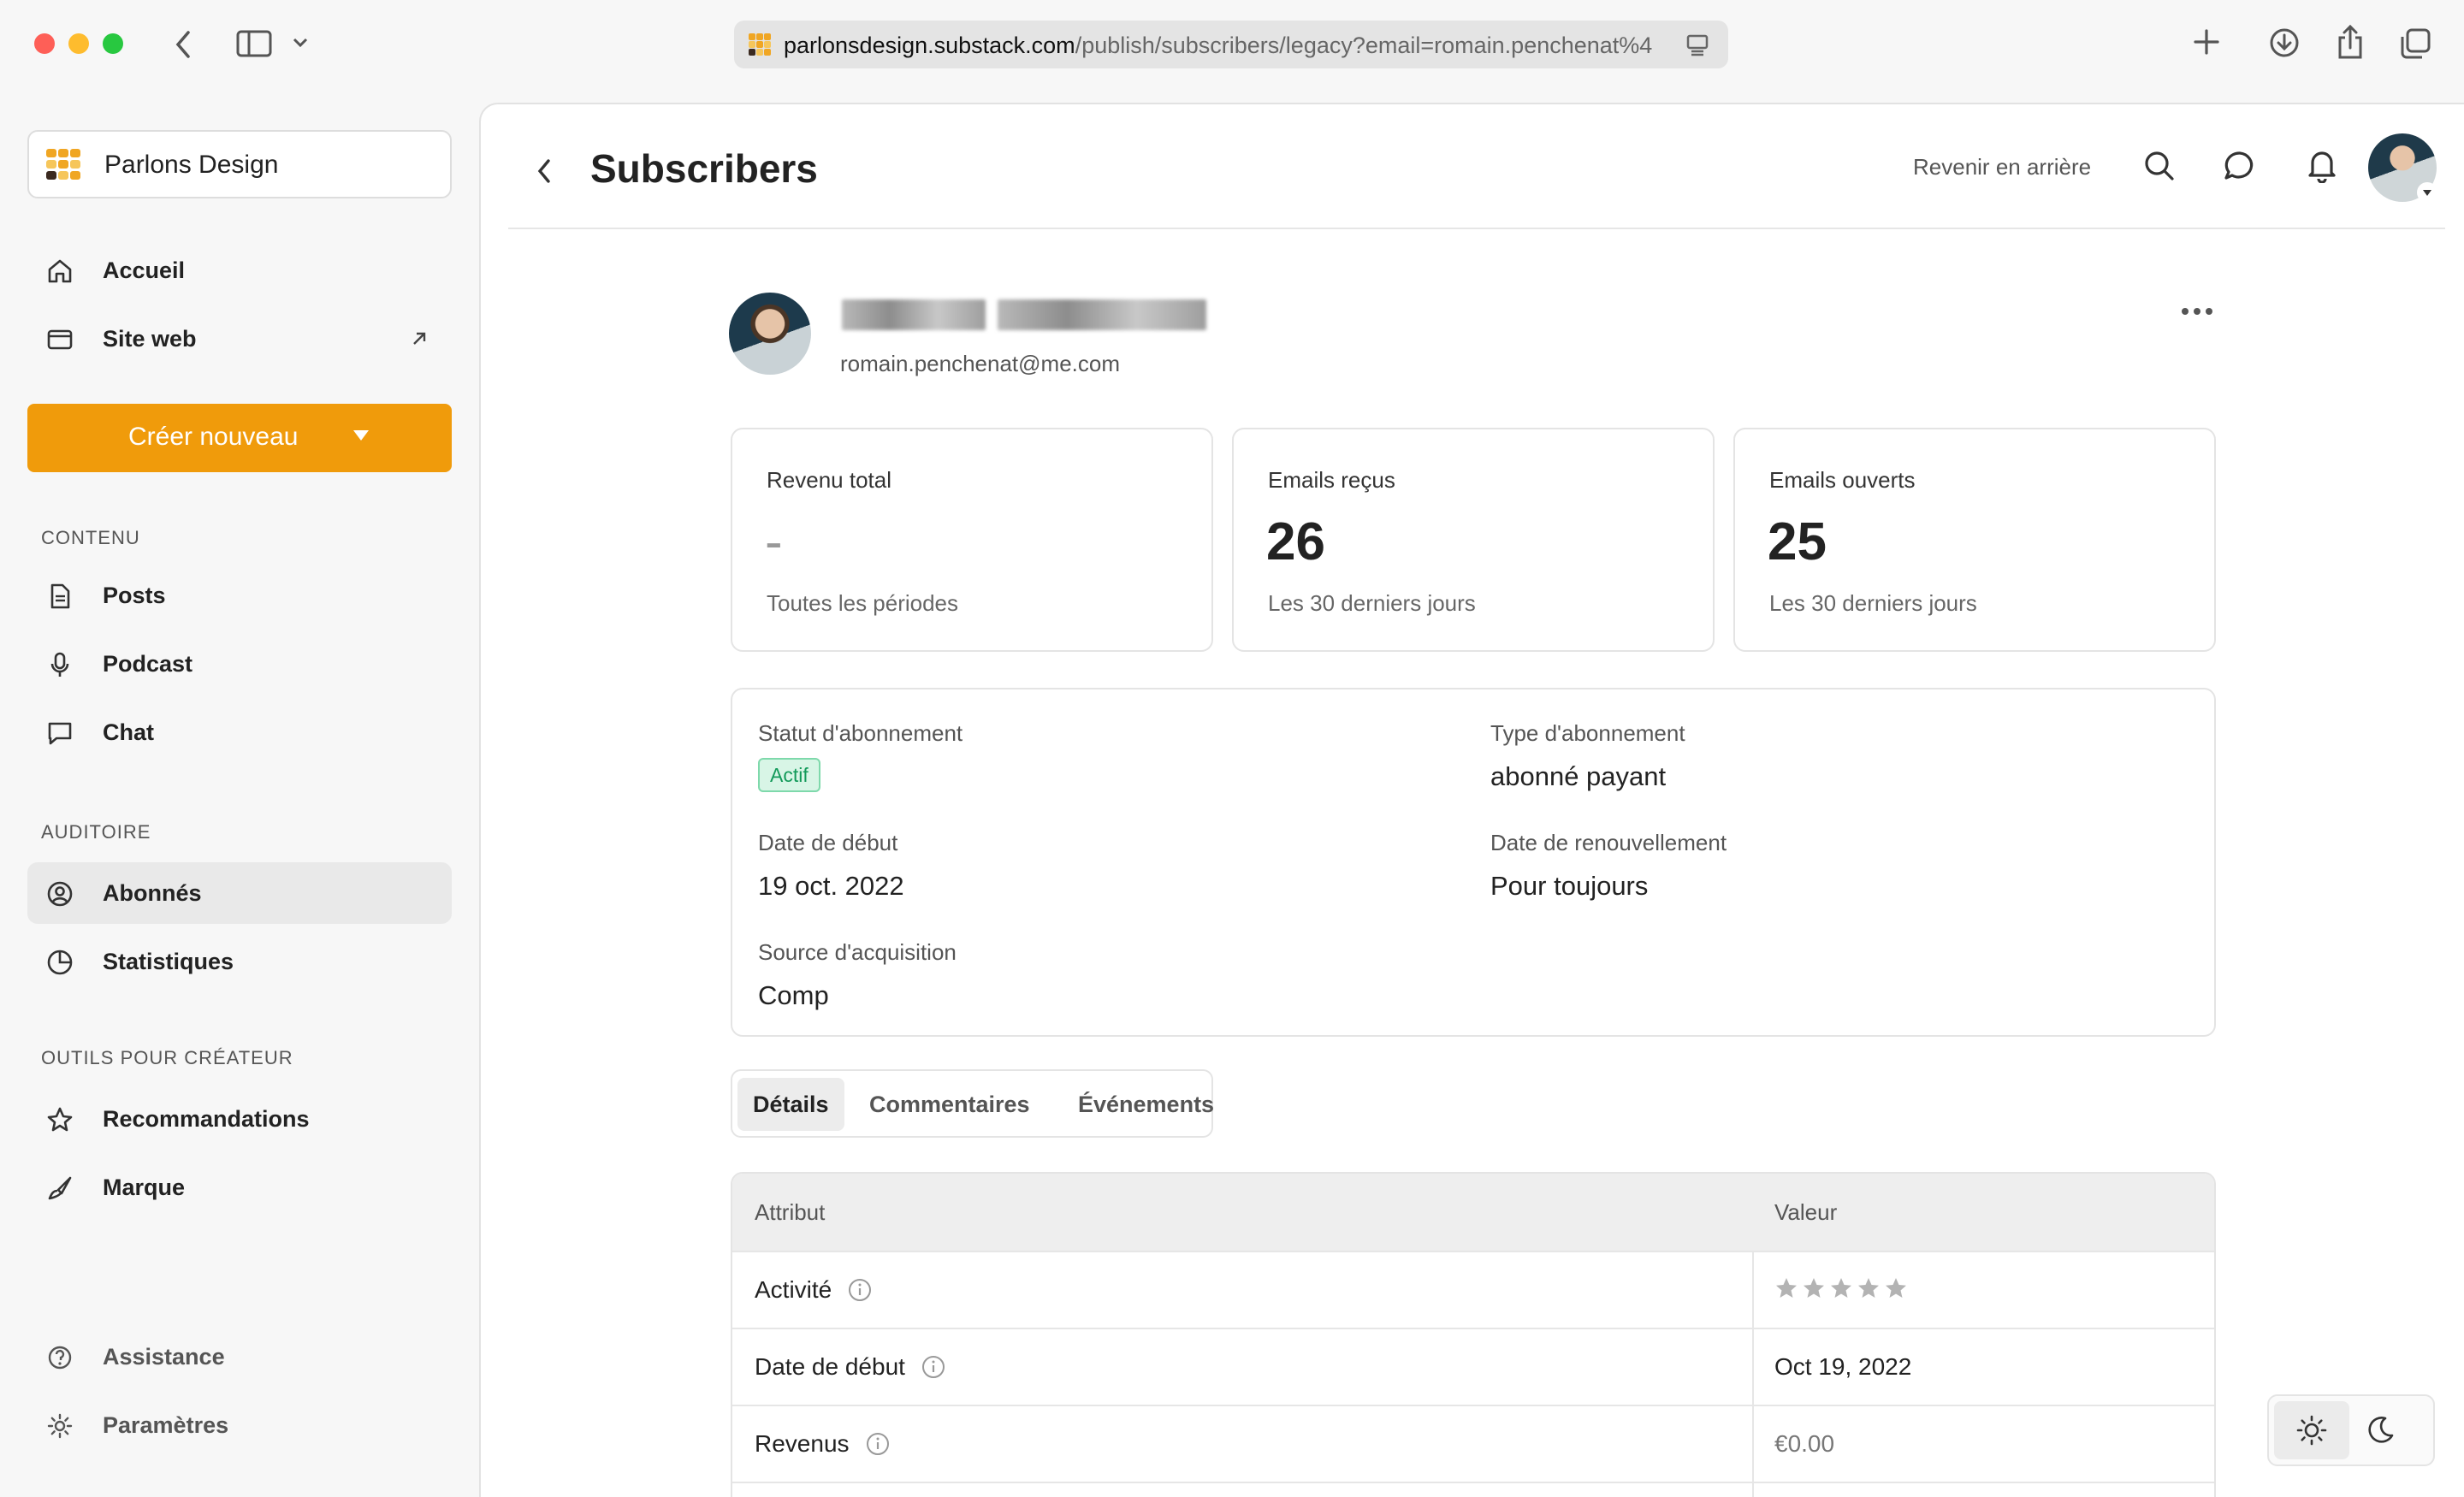 The image size is (2464, 1497). What do you see at coordinates (949, 1104) in the screenshot?
I see `tab-commentaires: Commentaires` at bounding box center [949, 1104].